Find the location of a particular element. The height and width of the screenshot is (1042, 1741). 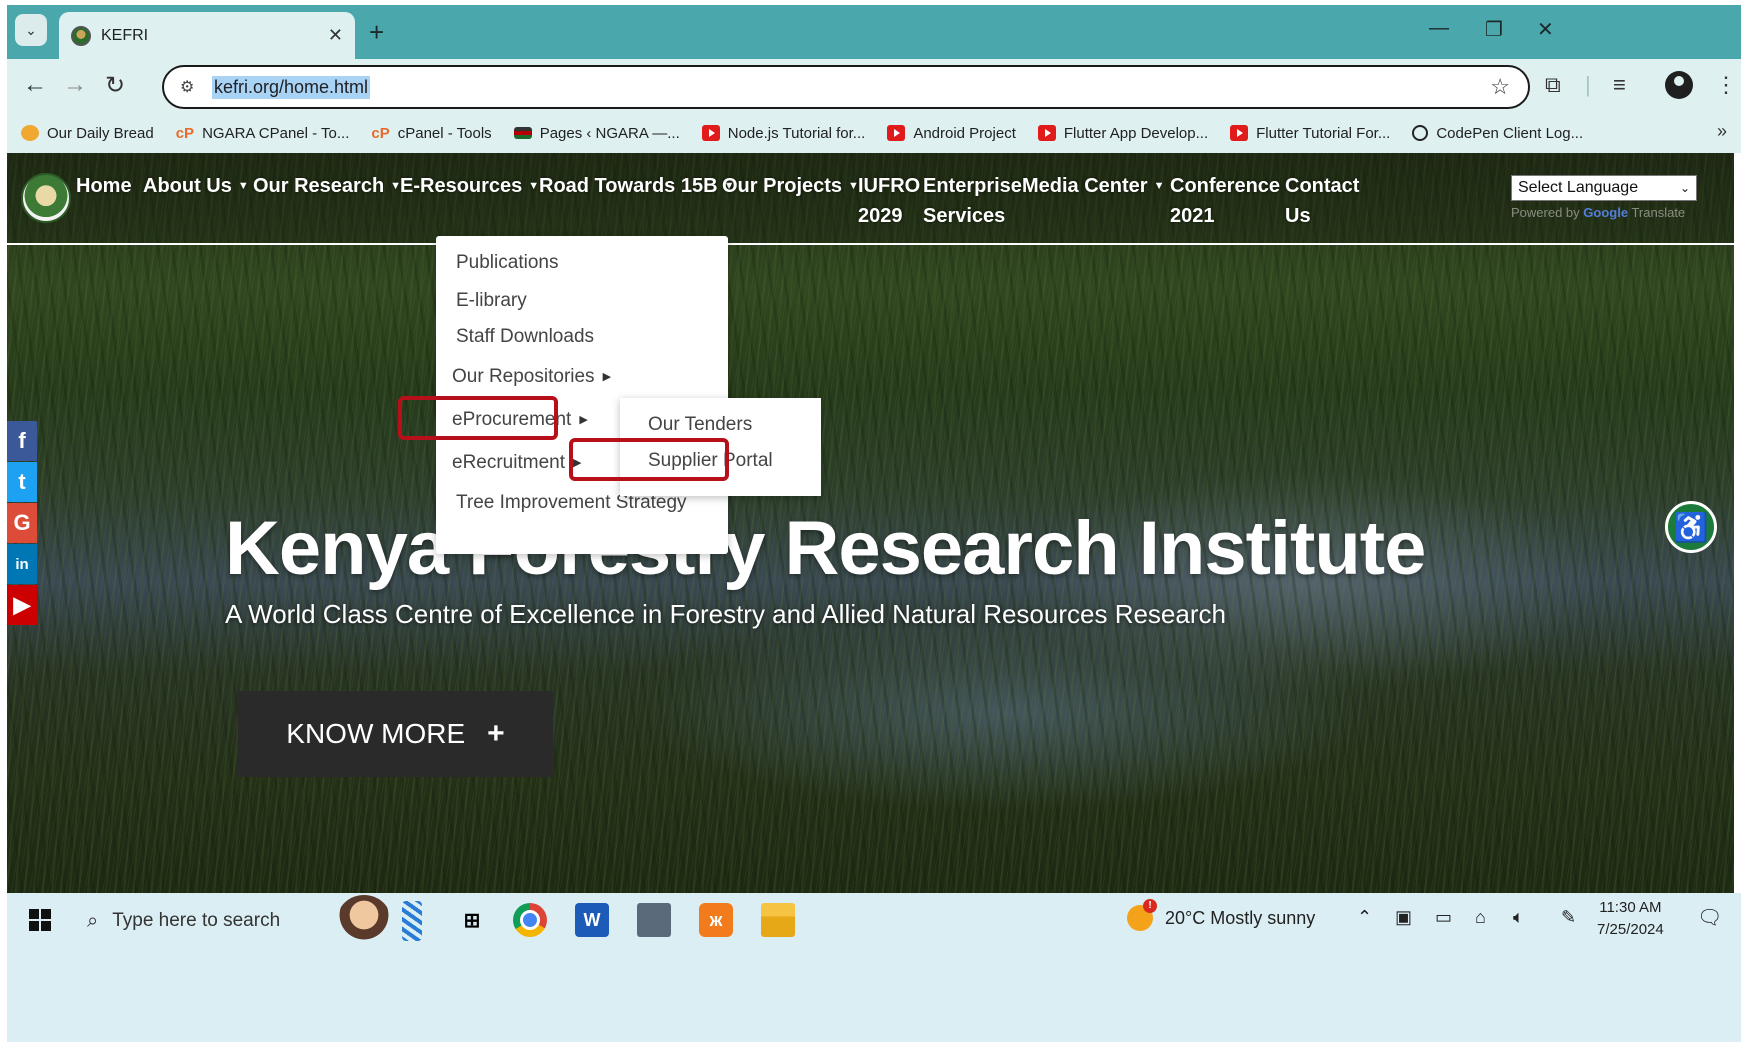

close-window-button: ✕ is located at coordinates (1545, 29).